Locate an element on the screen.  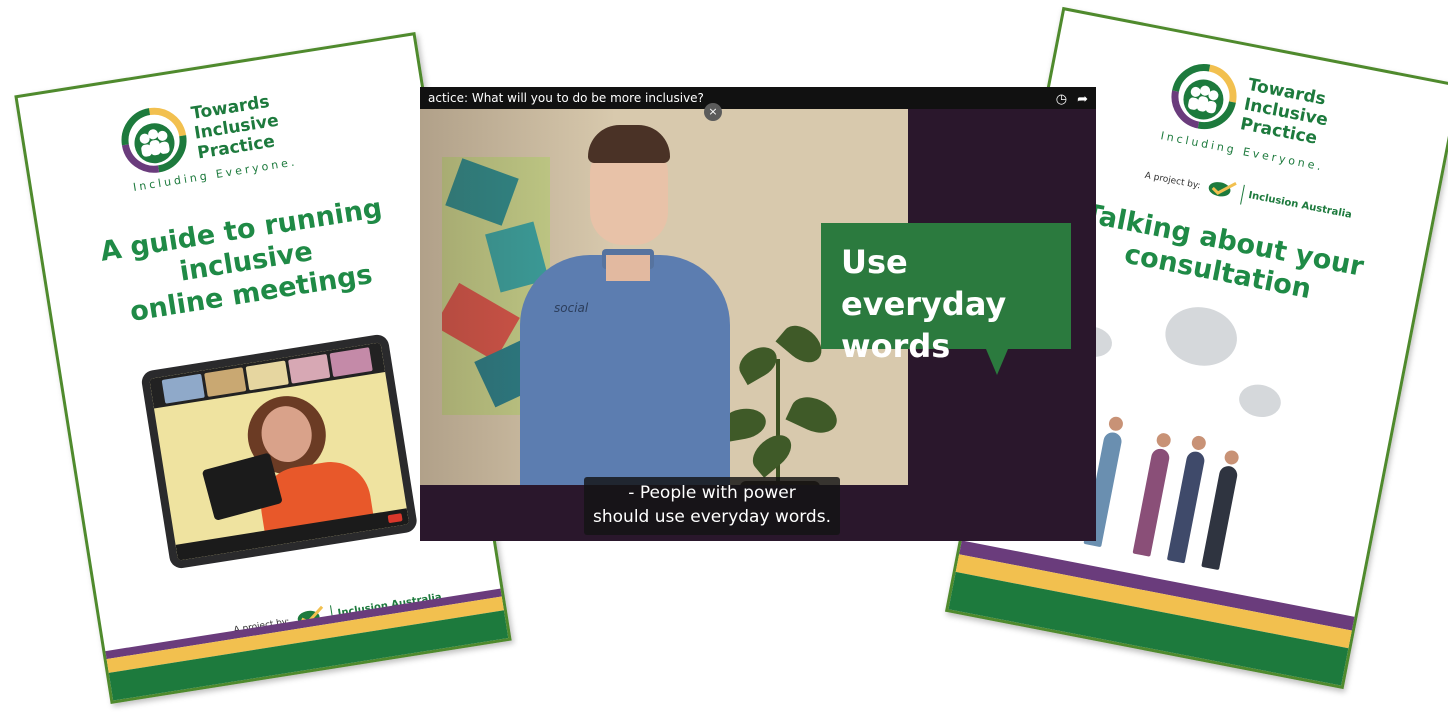
close-icon: × is located at coordinates (713, 112).